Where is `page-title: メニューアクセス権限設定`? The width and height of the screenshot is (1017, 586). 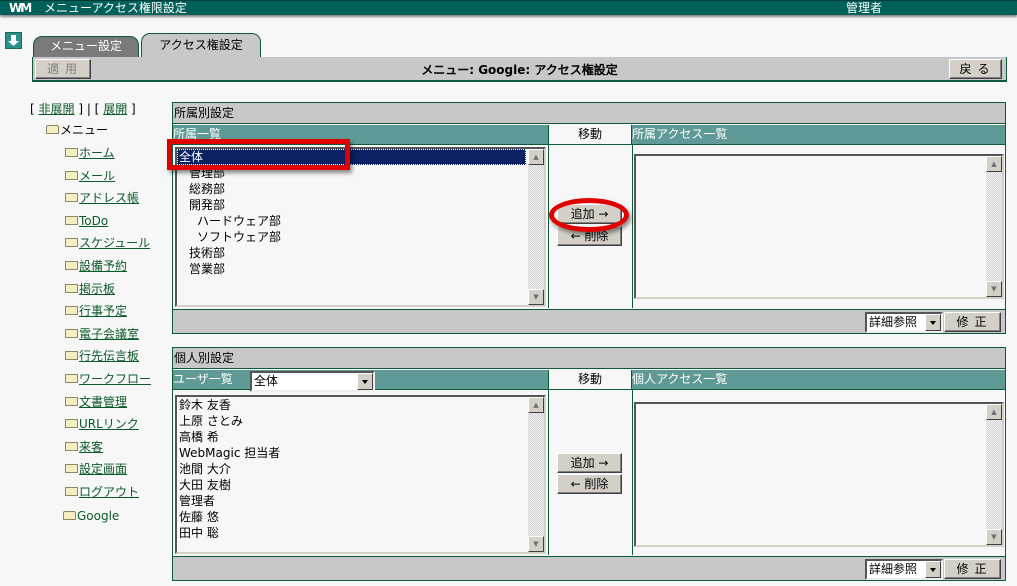
page-title: メニューアクセス権限設定 is located at coordinates (115, 8).